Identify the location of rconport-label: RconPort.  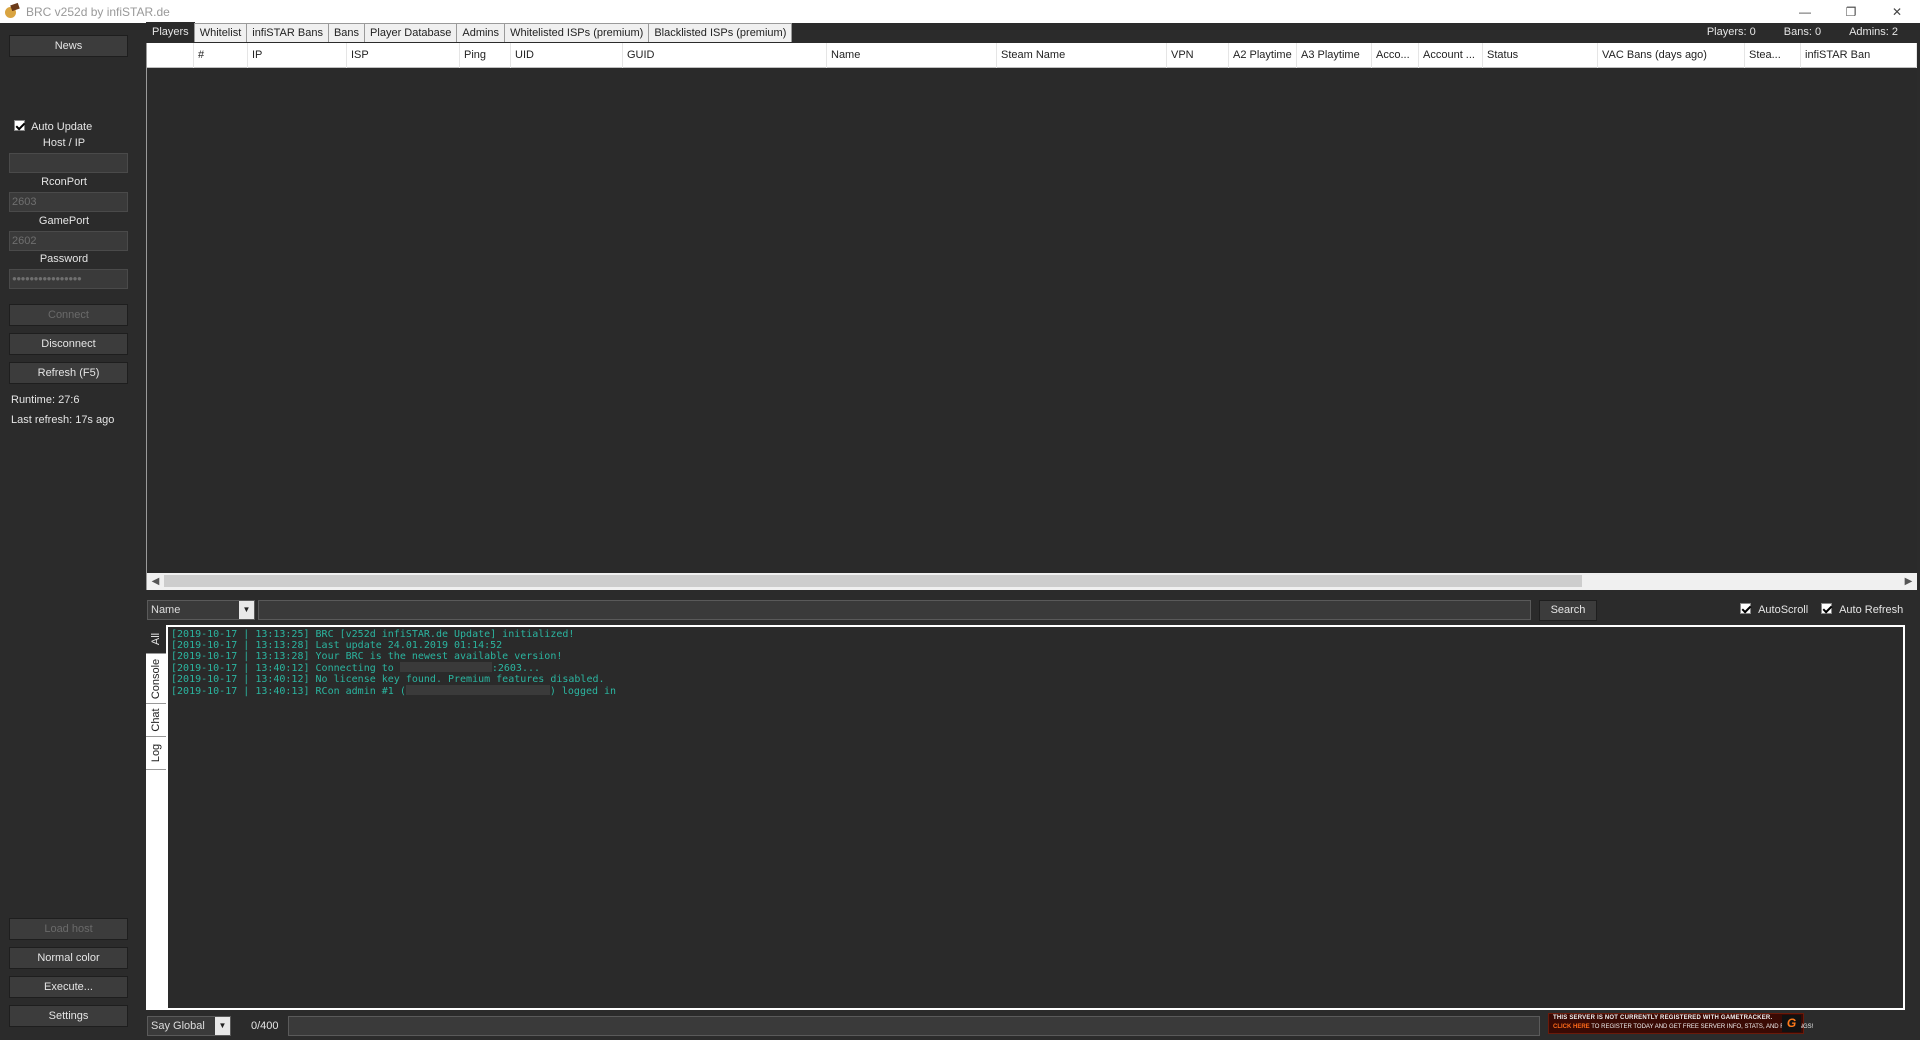
(64, 182).